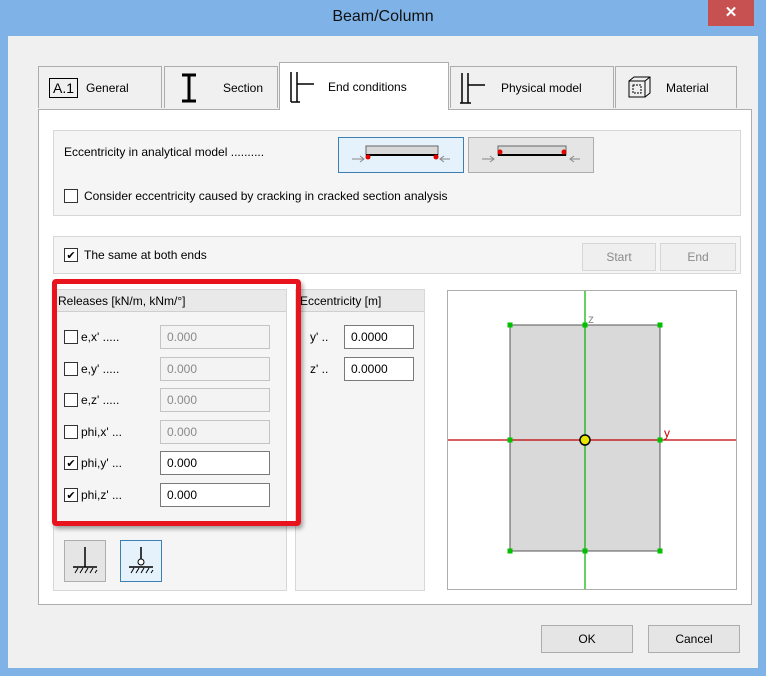 Image resolution: width=766 pixels, height=676 pixels. What do you see at coordinates (639, 88) in the screenshot?
I see `cube-icon` at bounding box center [639, 88].